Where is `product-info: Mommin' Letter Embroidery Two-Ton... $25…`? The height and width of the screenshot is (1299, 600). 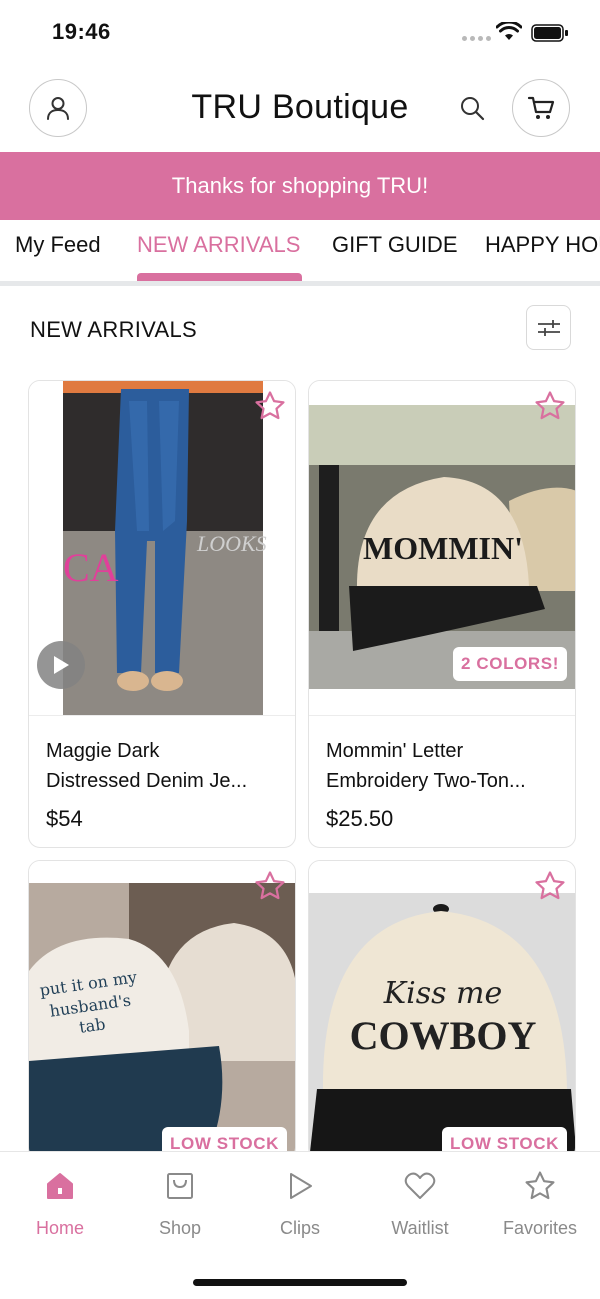 product-info: Mommin' Letter Embroidery Two-Ton... $25… is located at coordinates (442, 773).